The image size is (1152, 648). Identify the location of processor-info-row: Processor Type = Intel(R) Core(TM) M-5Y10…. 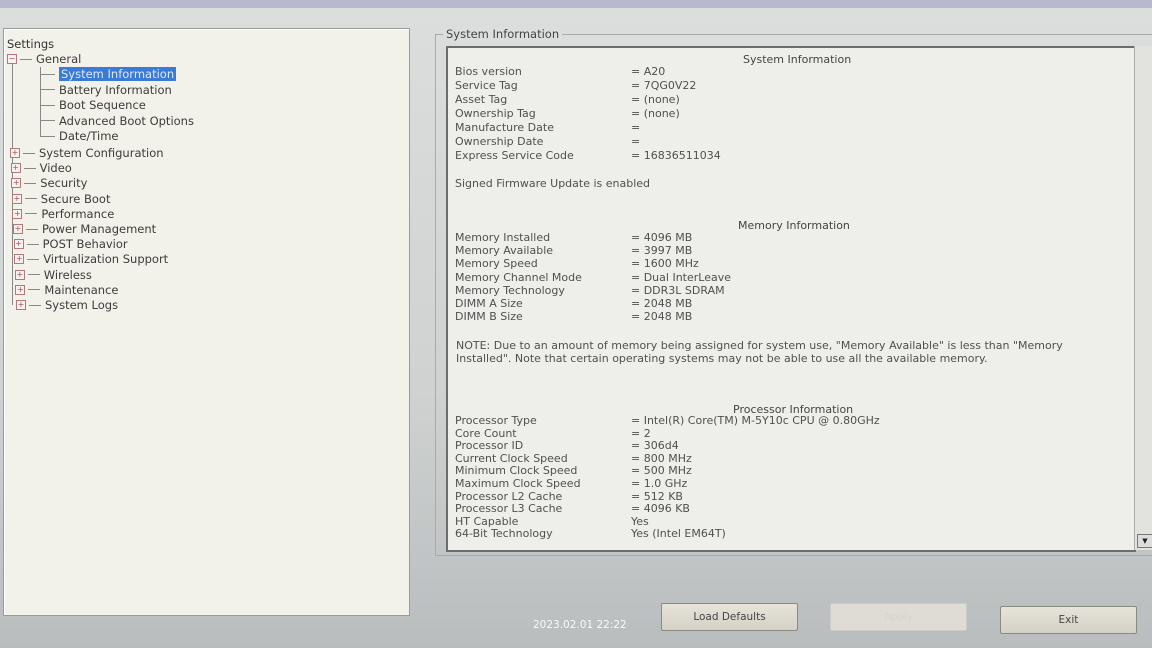
(667, 420).